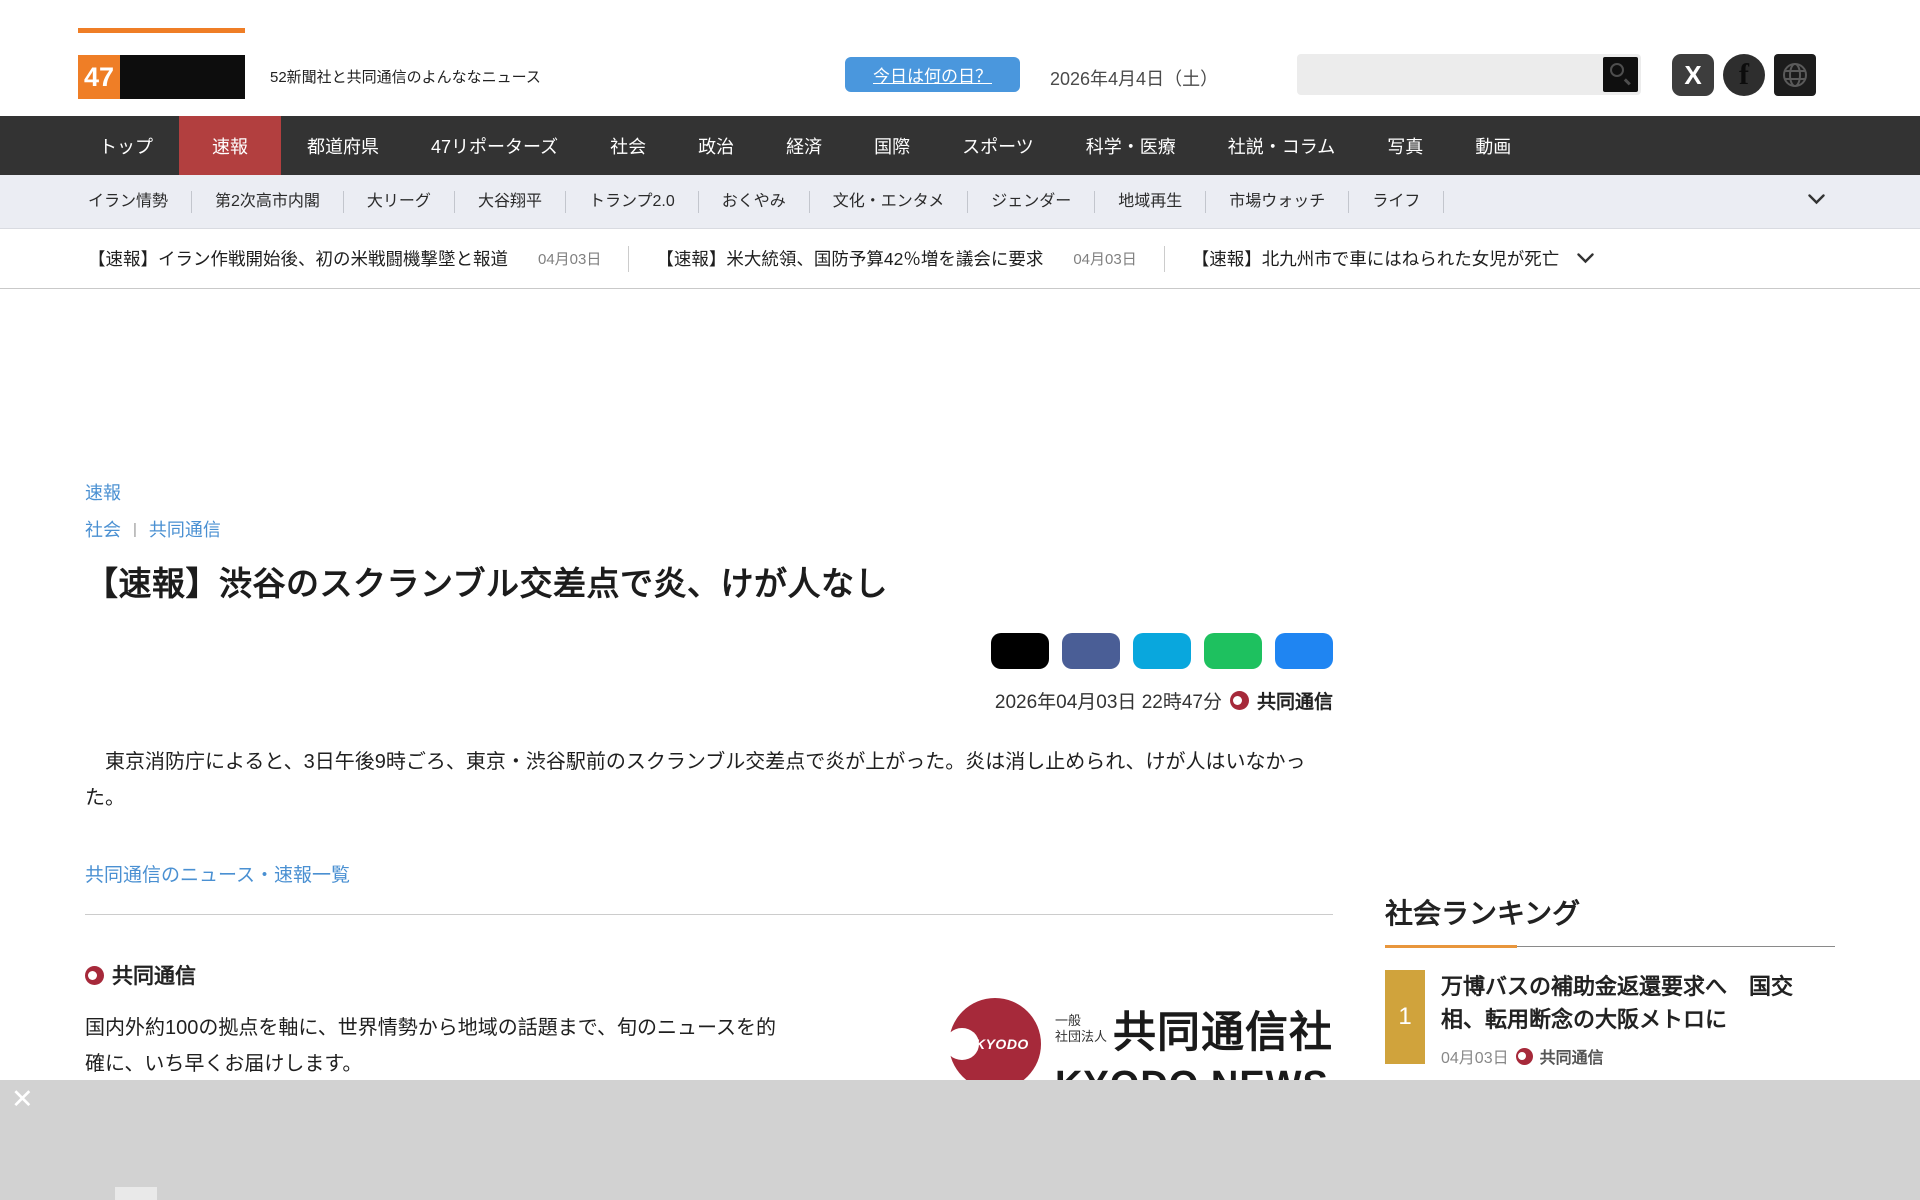 The image size is (1920, 1200). Describe the element at coordinates (1452, 74) in the screenshot. I see `search-input` at that location.